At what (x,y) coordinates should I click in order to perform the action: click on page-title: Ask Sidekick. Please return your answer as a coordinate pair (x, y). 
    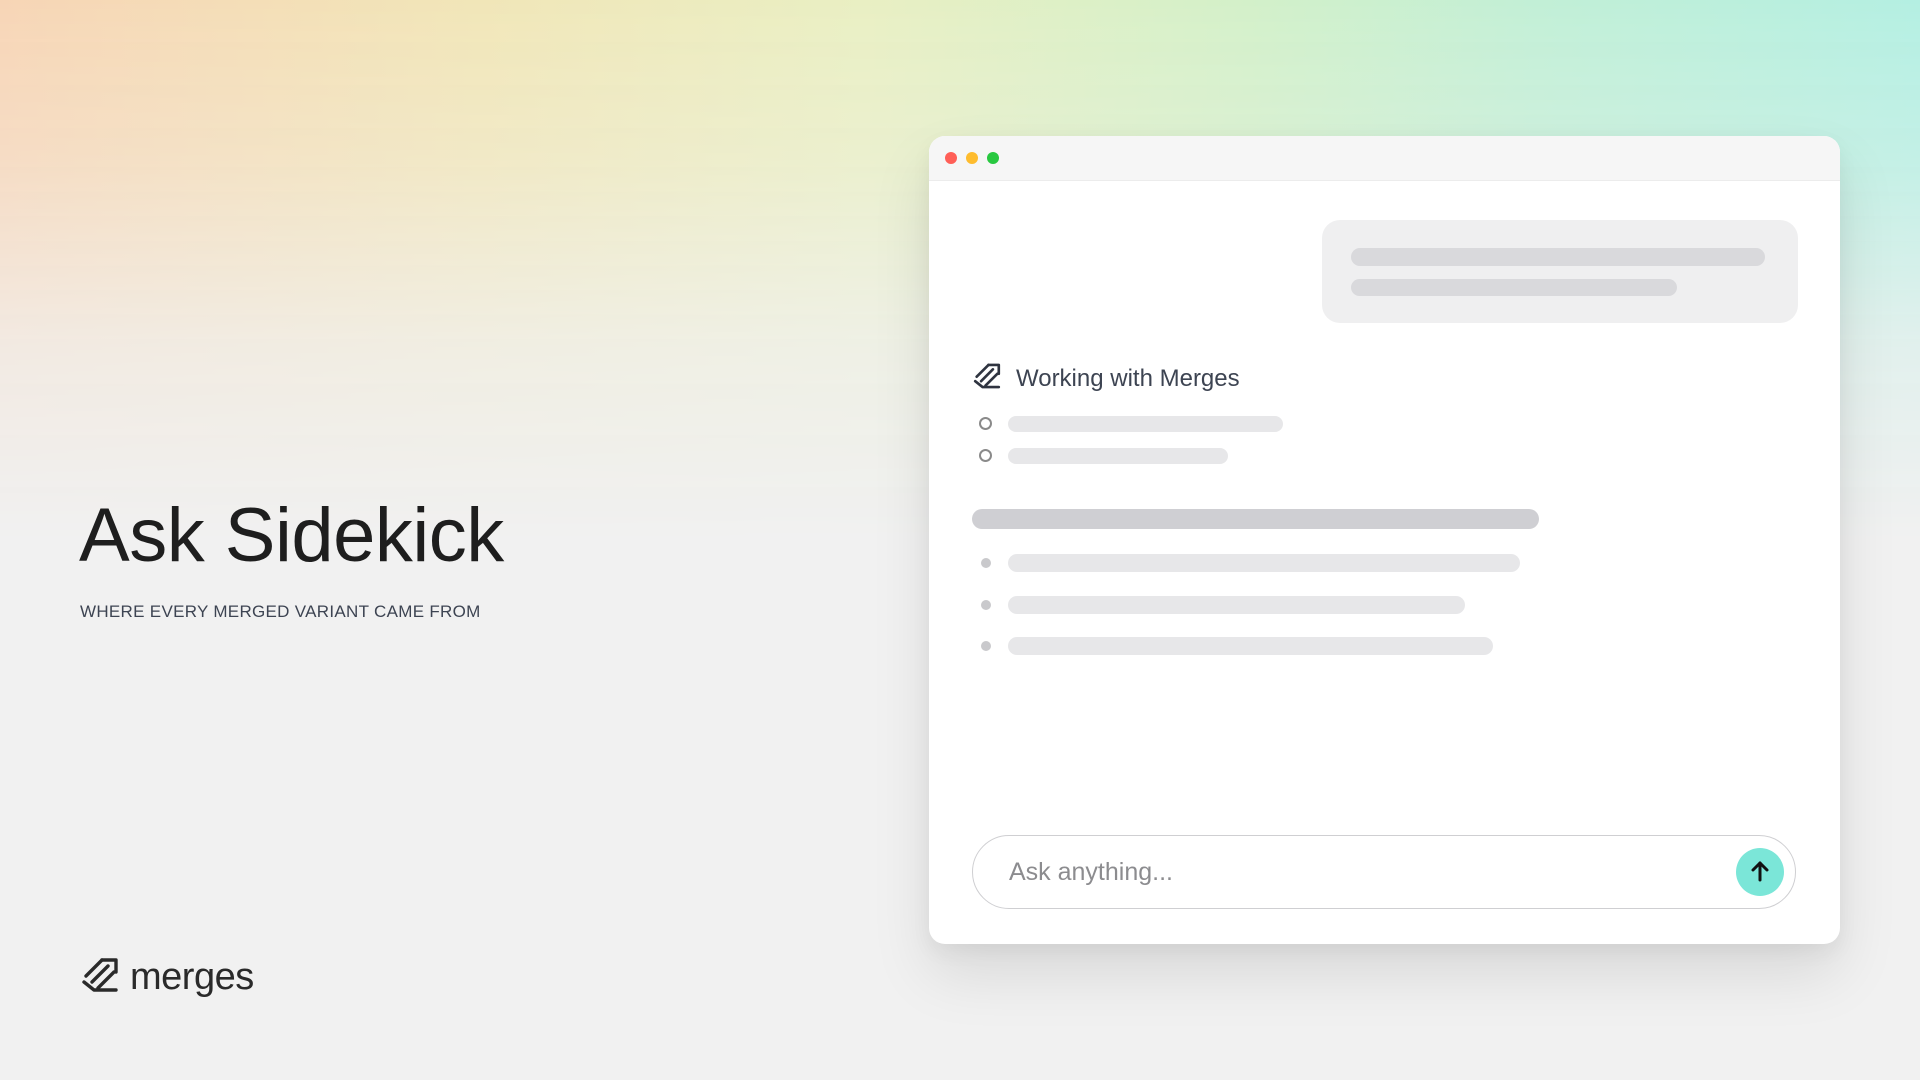
    Looking at the image, I should click on (291, 535).